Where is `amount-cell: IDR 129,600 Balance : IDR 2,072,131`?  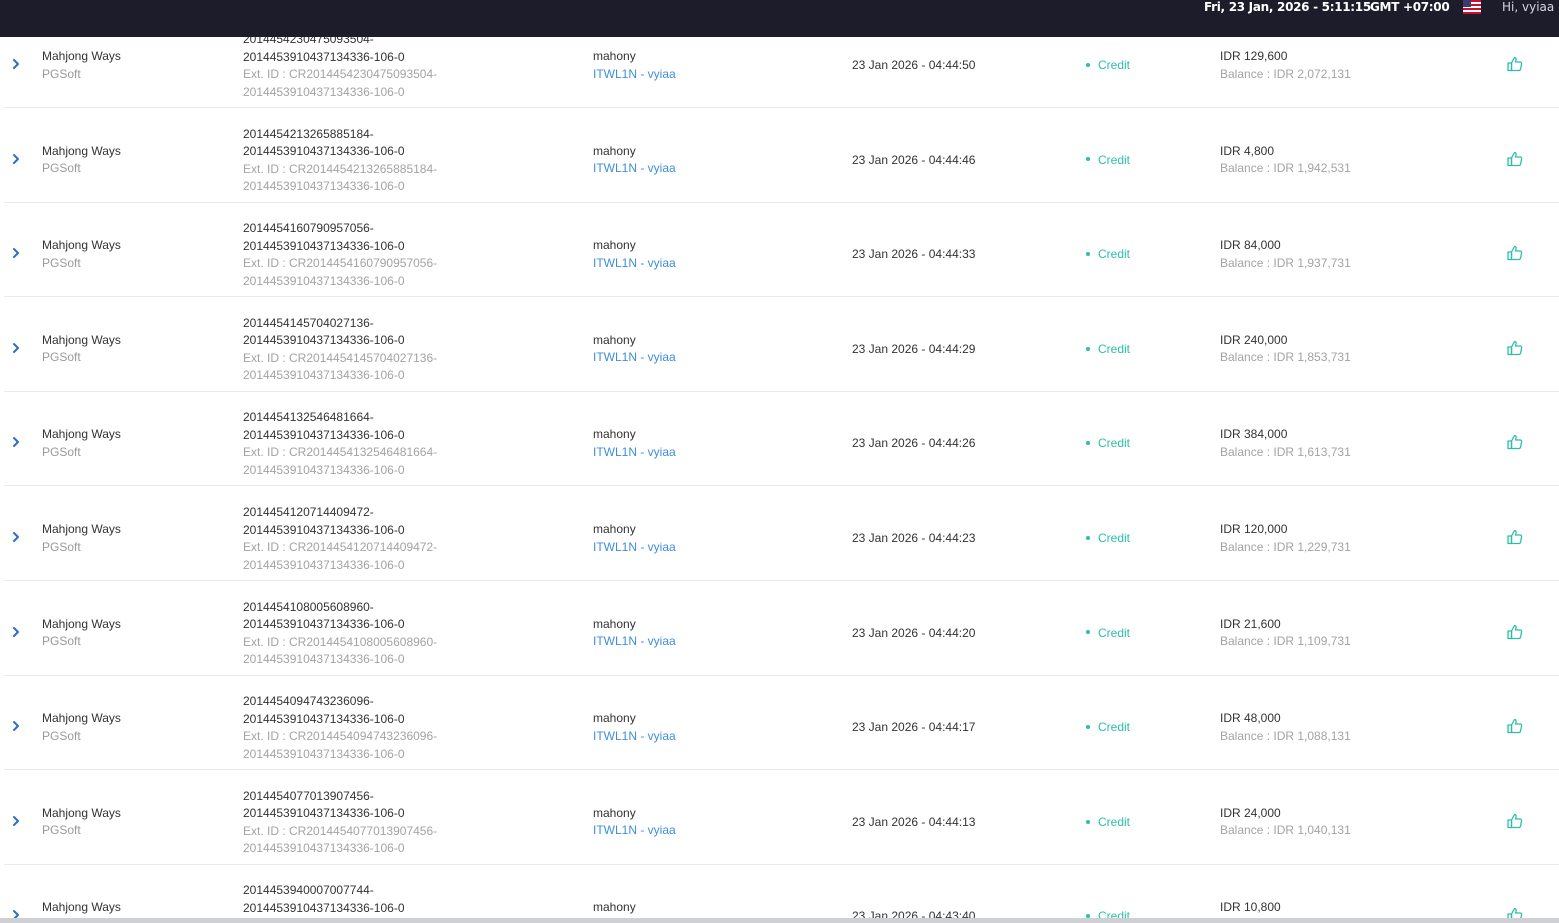 amount-cell: IDR 129,600 Balance : IDR 2,072,131 is located at coordinates (1285, 65).